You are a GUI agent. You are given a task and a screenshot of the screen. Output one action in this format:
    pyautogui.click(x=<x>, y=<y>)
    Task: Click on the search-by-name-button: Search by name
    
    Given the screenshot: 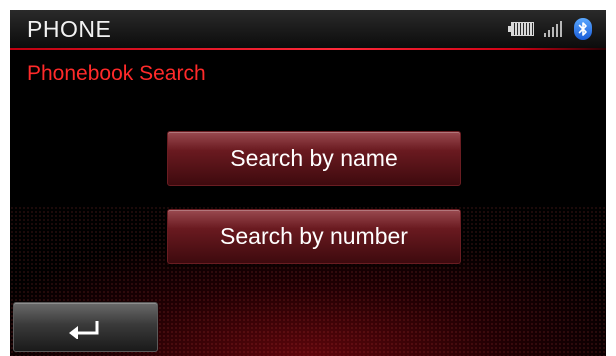 What is the action you would take?
    pyautogui.click(x=314, y=158)
    